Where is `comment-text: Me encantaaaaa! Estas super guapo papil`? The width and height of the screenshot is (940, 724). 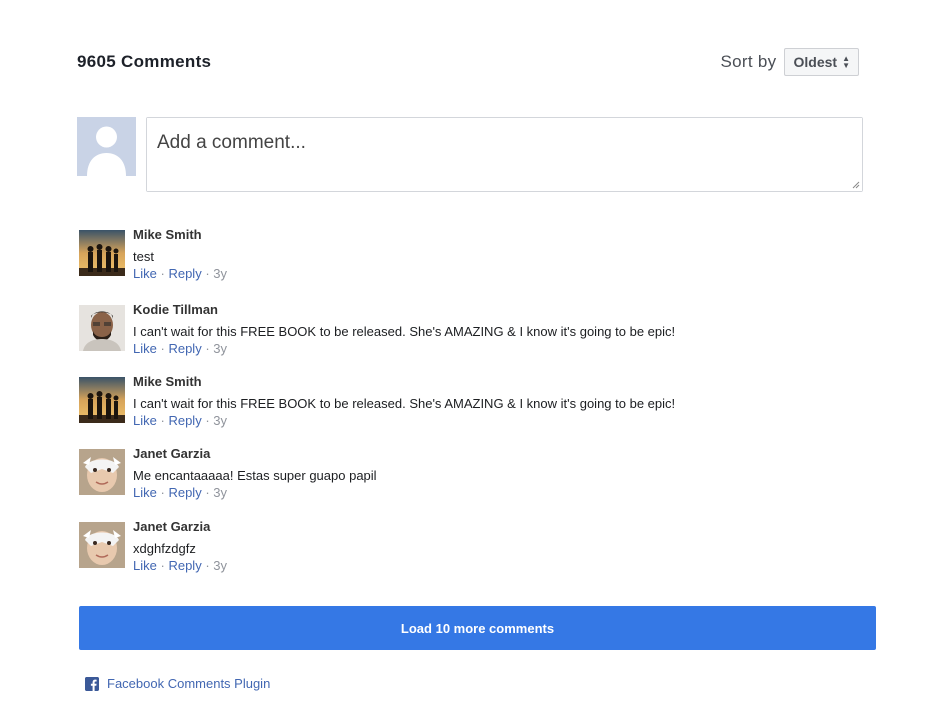
comment-text: Me encantaaaaa! Estas super guapo papil is located at coordinates (255, 475).